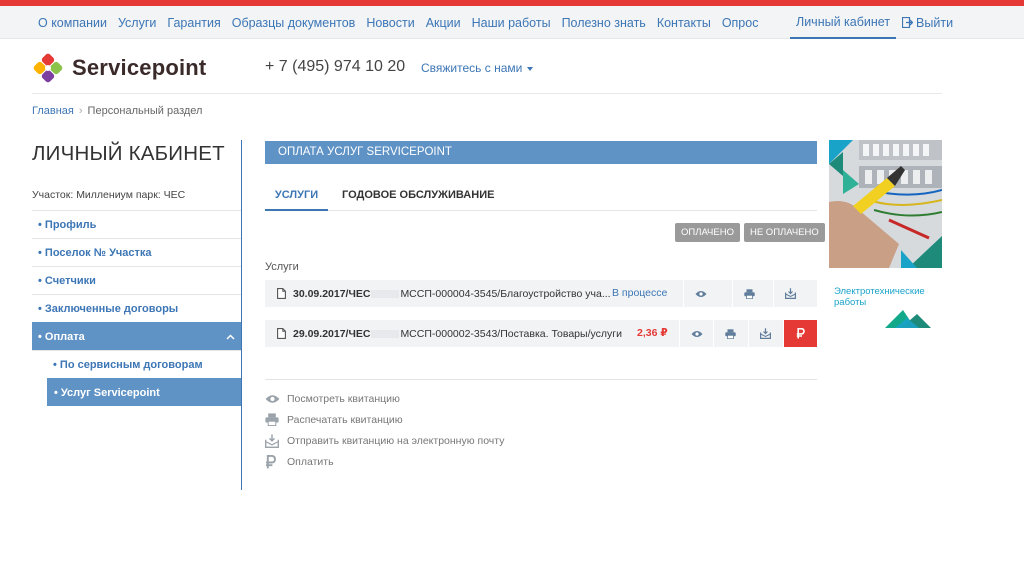 This screenshot has height=583, width=1024. Describe the element at coordinates (443, 23) in the screenshot. I see `nav-link-promotions: Акции` at that location.